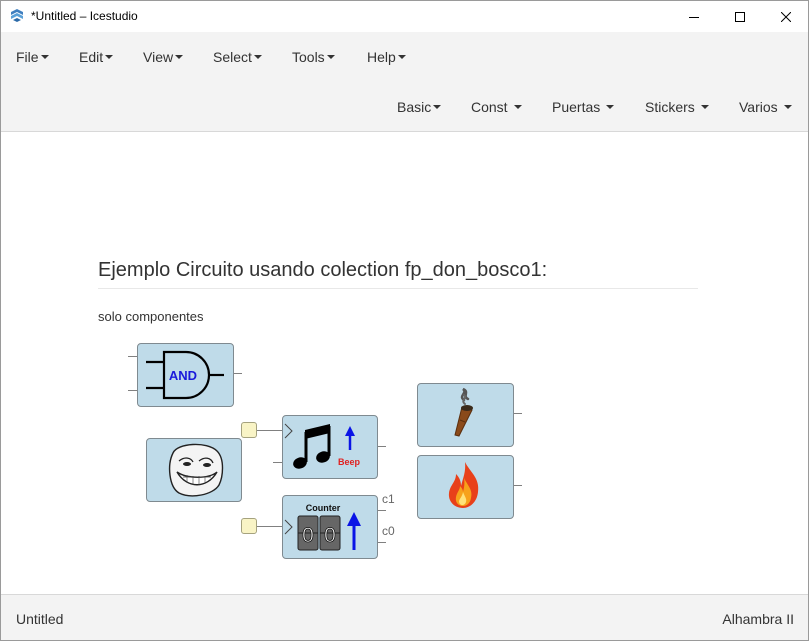 The image size is (809, 641). I want to click on menu-basic: Basic, so click(419, 107).